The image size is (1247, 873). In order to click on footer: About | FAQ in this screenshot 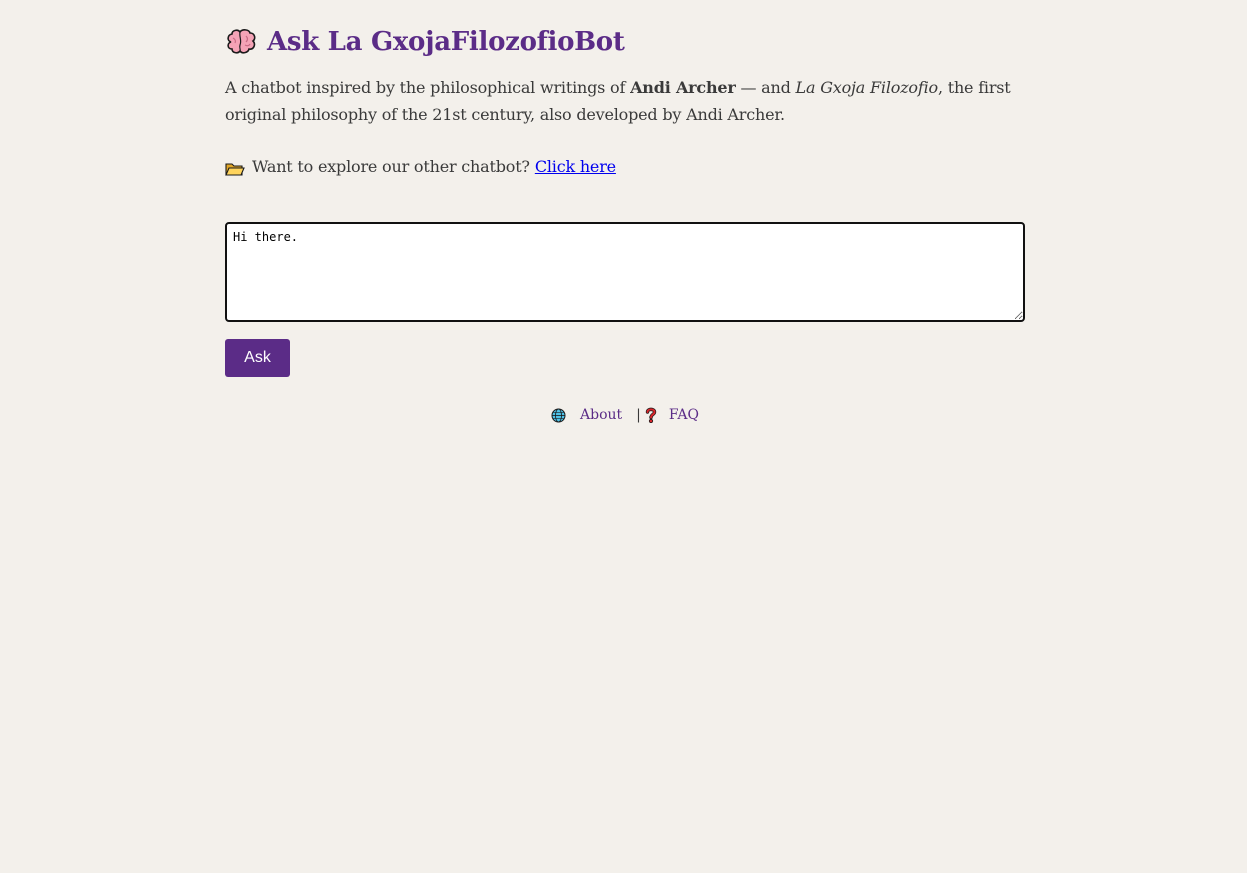, I will do `click(625, 415)`.